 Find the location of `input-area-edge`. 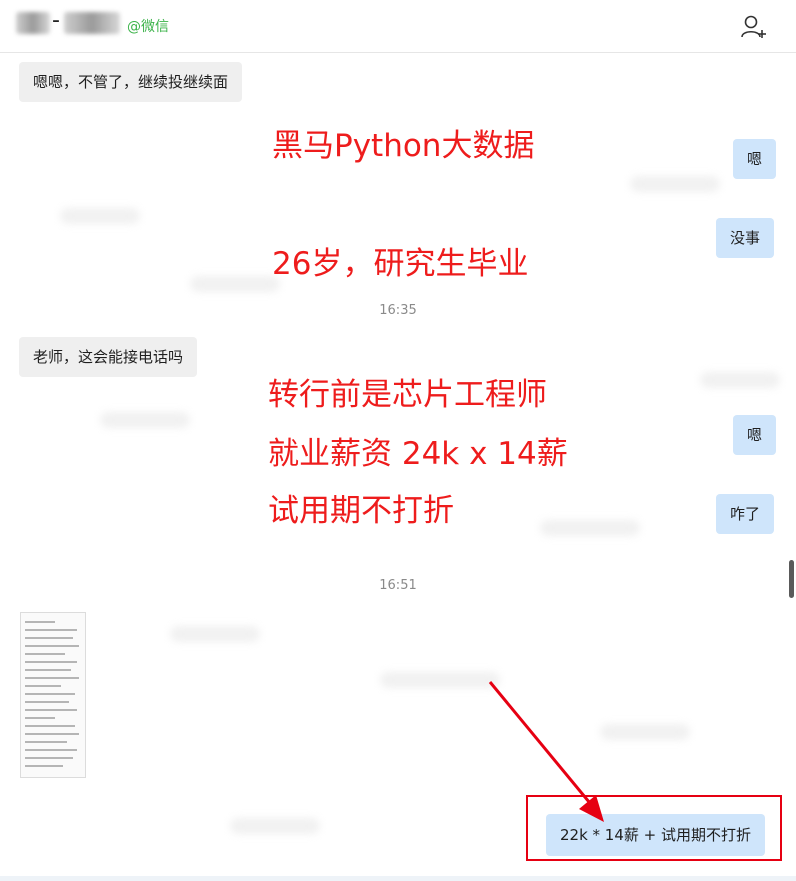

input-area-edge is located at coordinates (398, 878).